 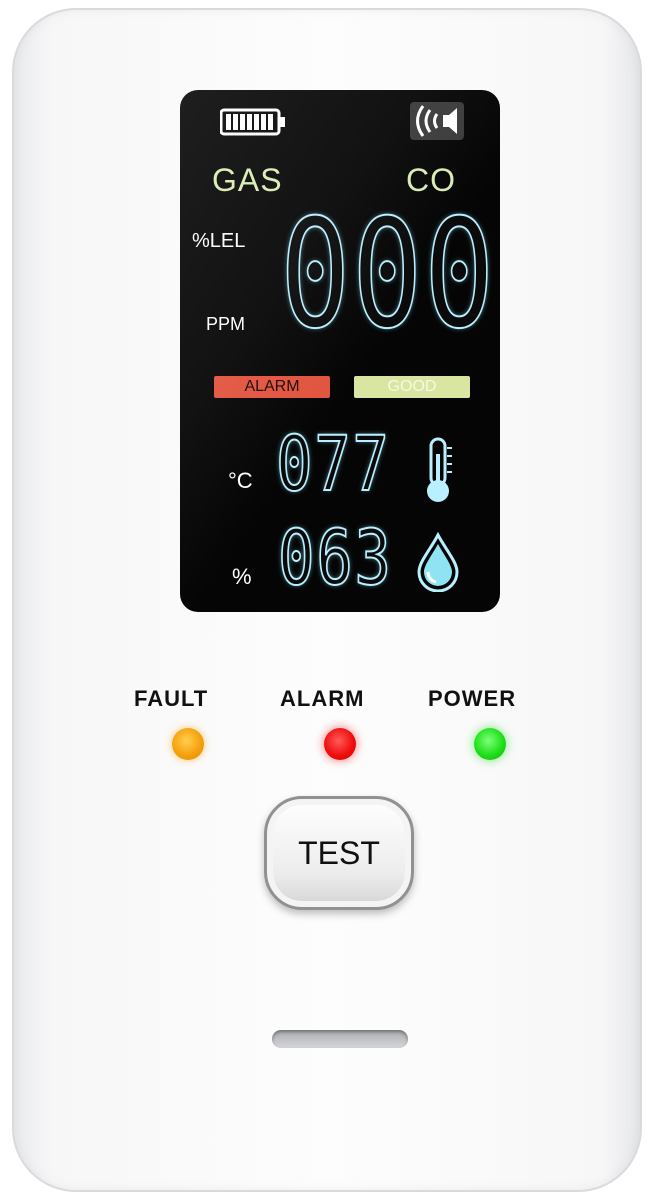 What do you see at coordinates (247, 180) in the screenshot?
I see `gas-label: GAS` at bounding box center [247, 180].